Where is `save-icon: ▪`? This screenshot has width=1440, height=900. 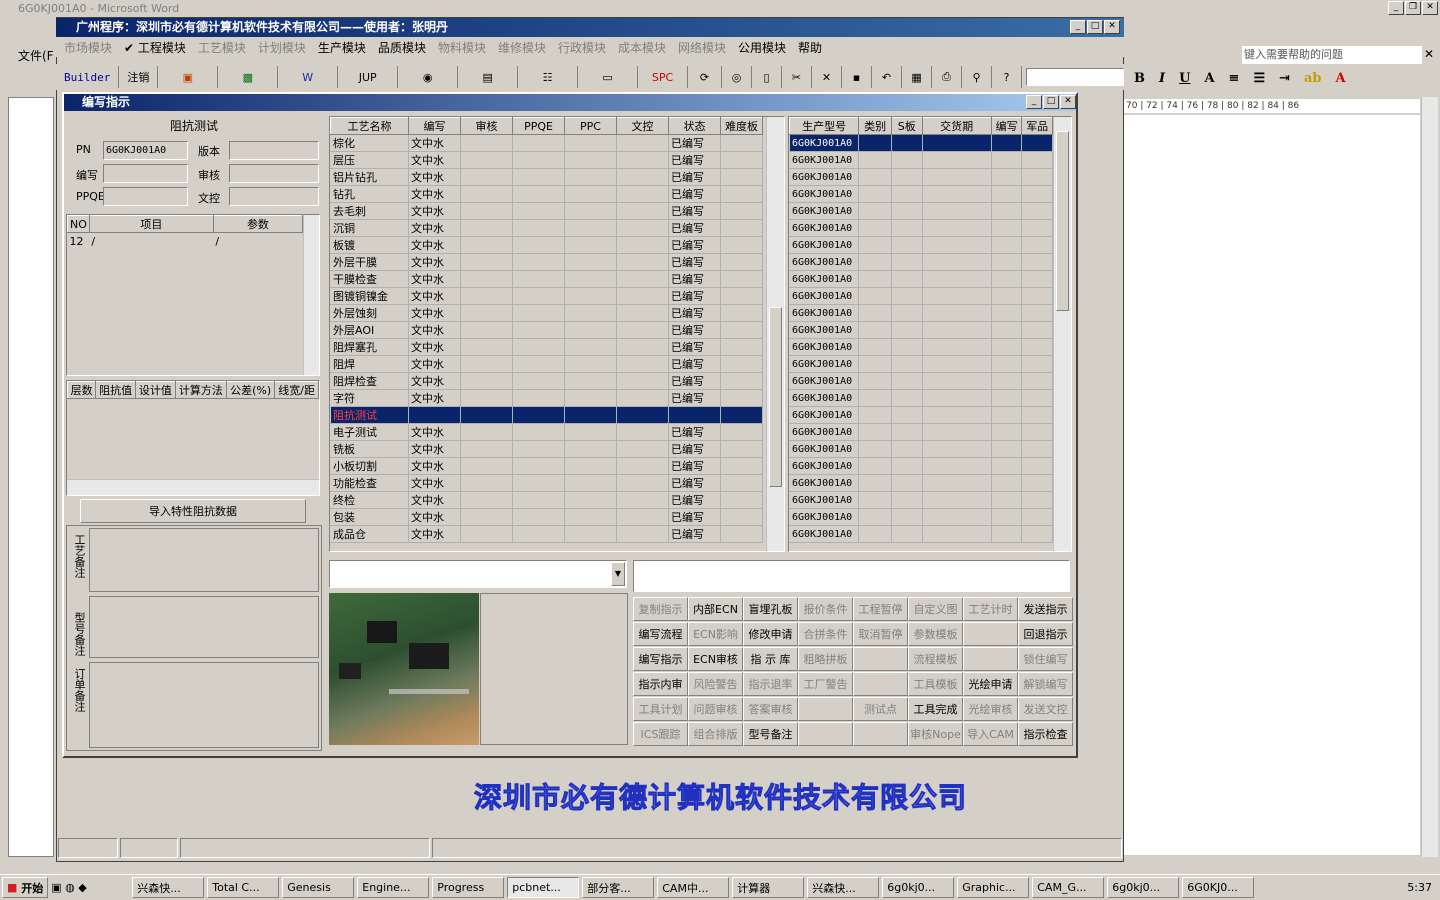
save-icon: ▪ is located at coordinates (857, 77).